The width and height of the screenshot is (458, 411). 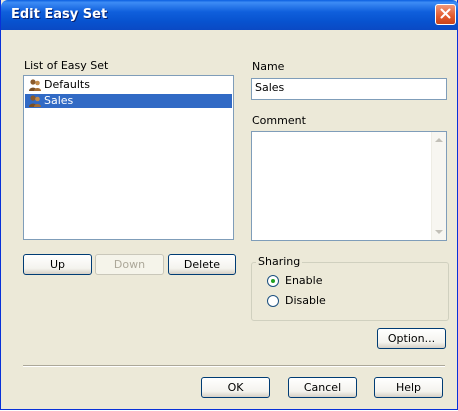 I want to click on button-separator, so click(x=234, y=366).